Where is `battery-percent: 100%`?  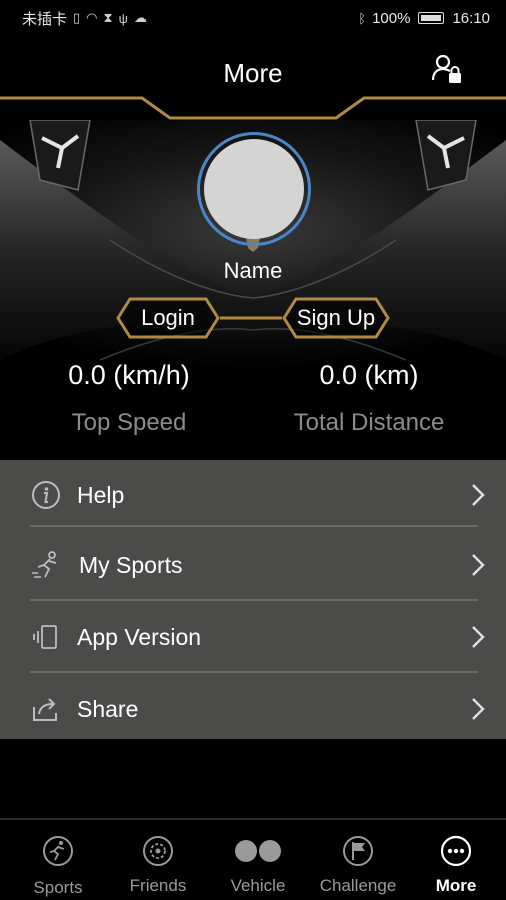 battery-percent: 100% is located at coordinates (391, 18).